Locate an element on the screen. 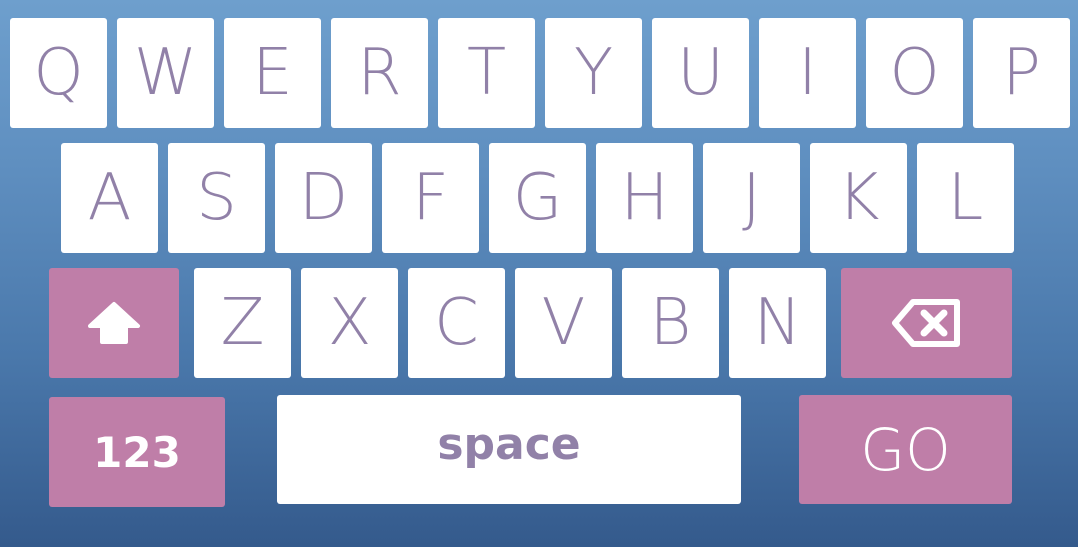  key-s: S is located at coordinates (216, 198).